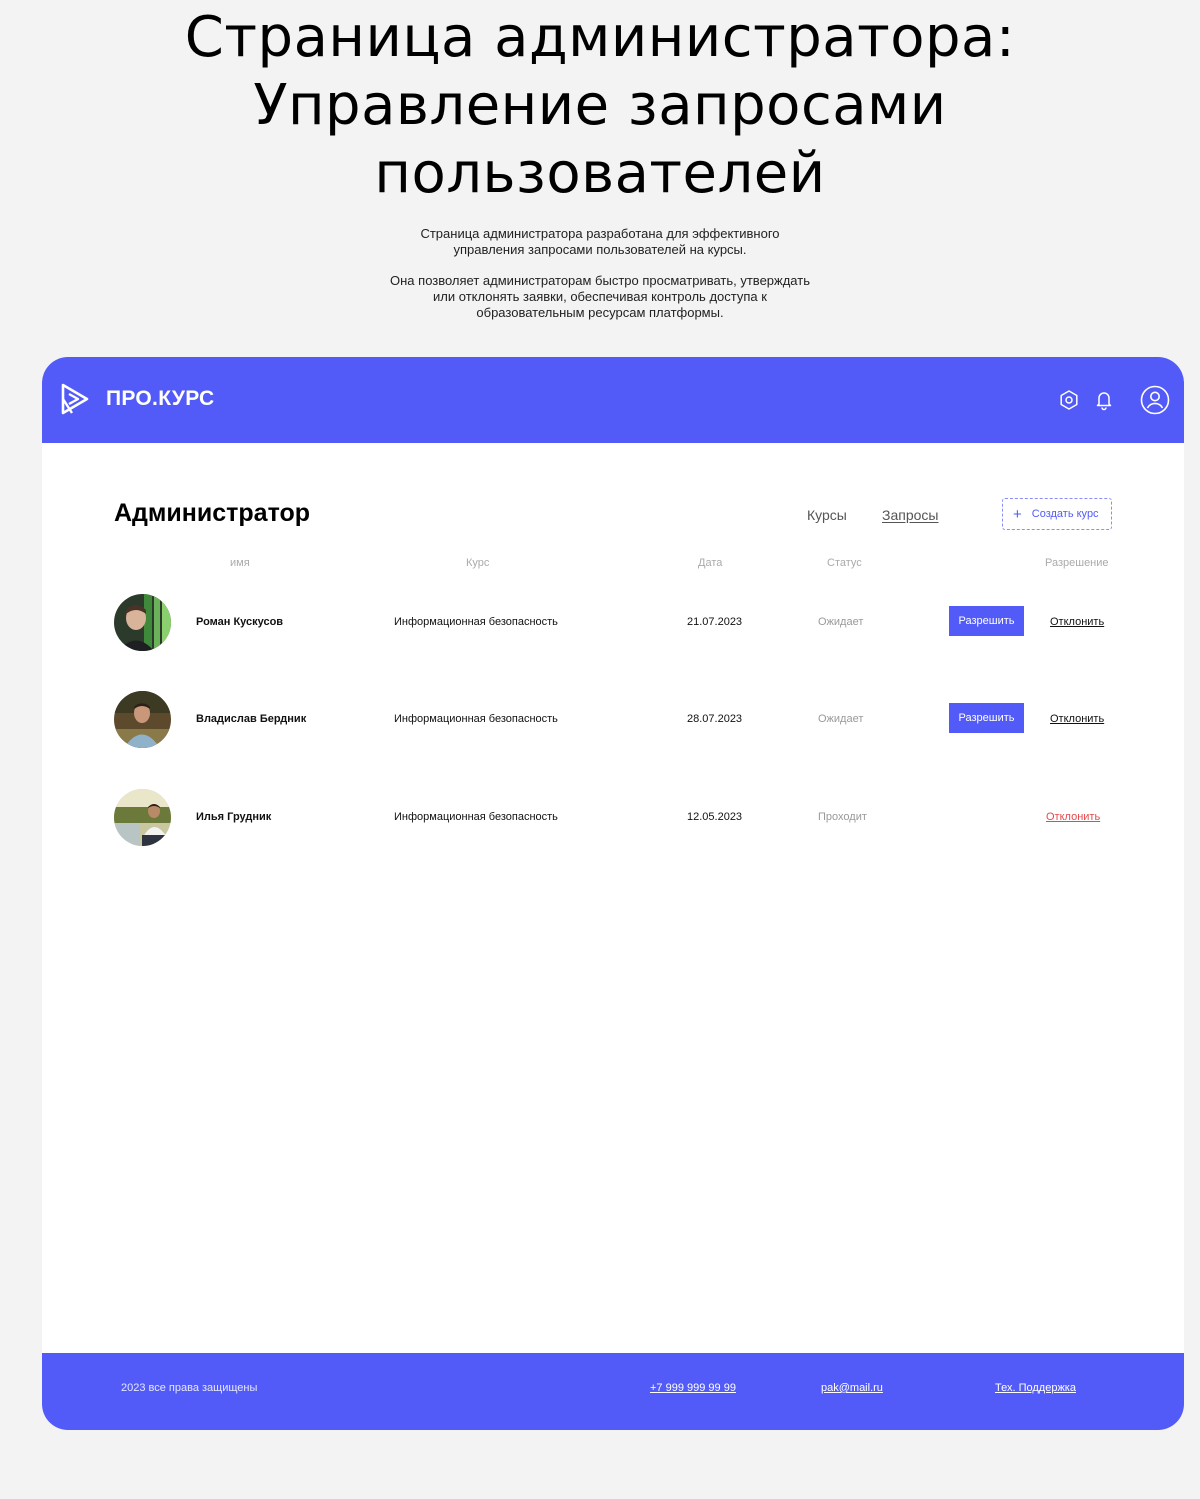  Describe the element at coordinates (234, 817) in the screenshot. I see `user-name: Илья Грудник` at that location.